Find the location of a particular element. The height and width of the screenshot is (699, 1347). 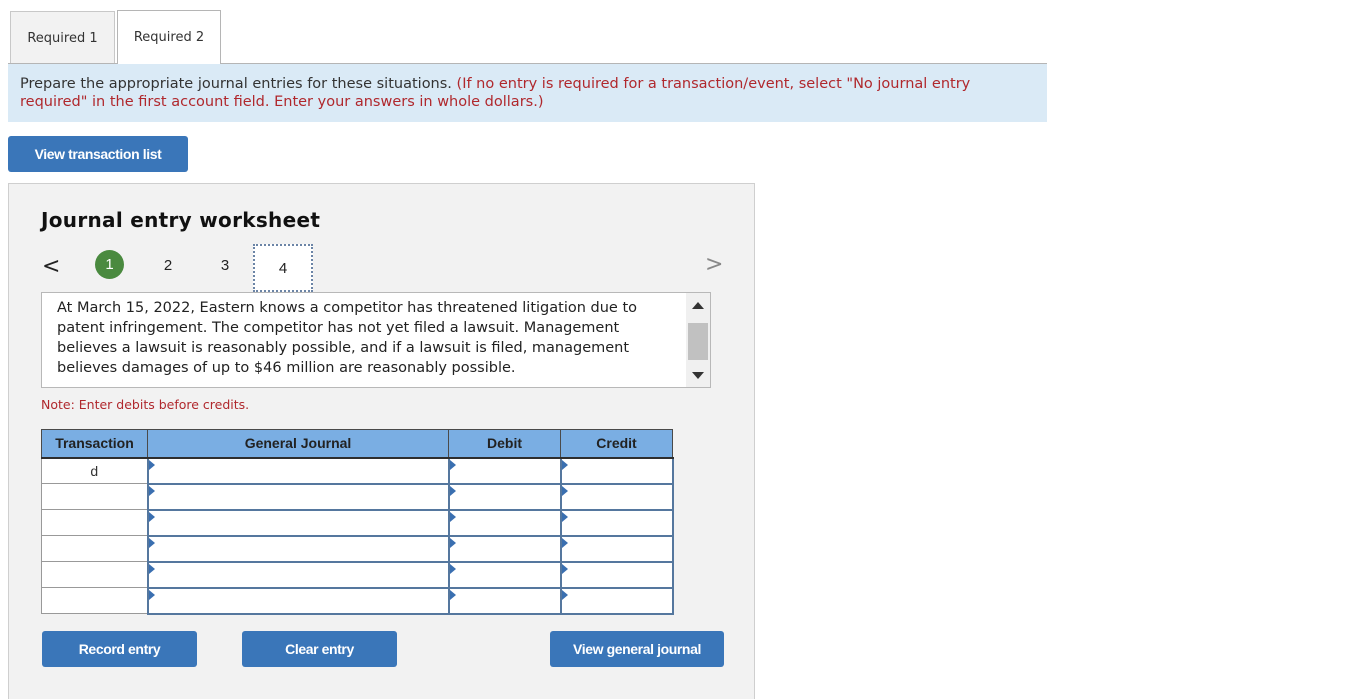

record-entry-button: Record entry is located at coordinates (119, 649).